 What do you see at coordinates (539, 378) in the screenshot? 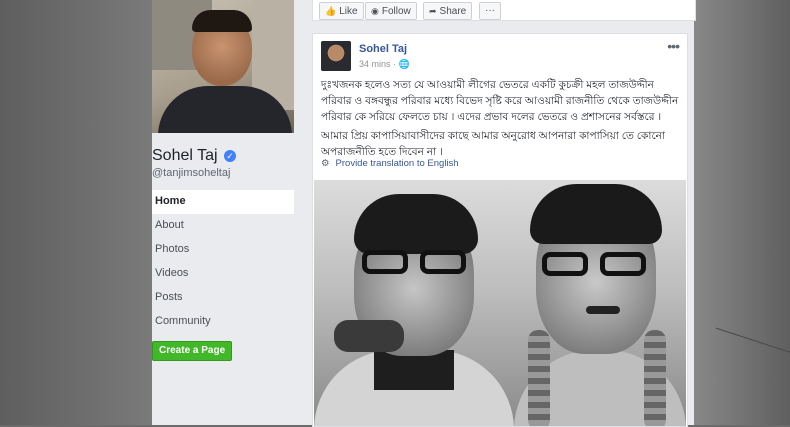
I see `photo-garland-left` at bounding box center [539, 378].